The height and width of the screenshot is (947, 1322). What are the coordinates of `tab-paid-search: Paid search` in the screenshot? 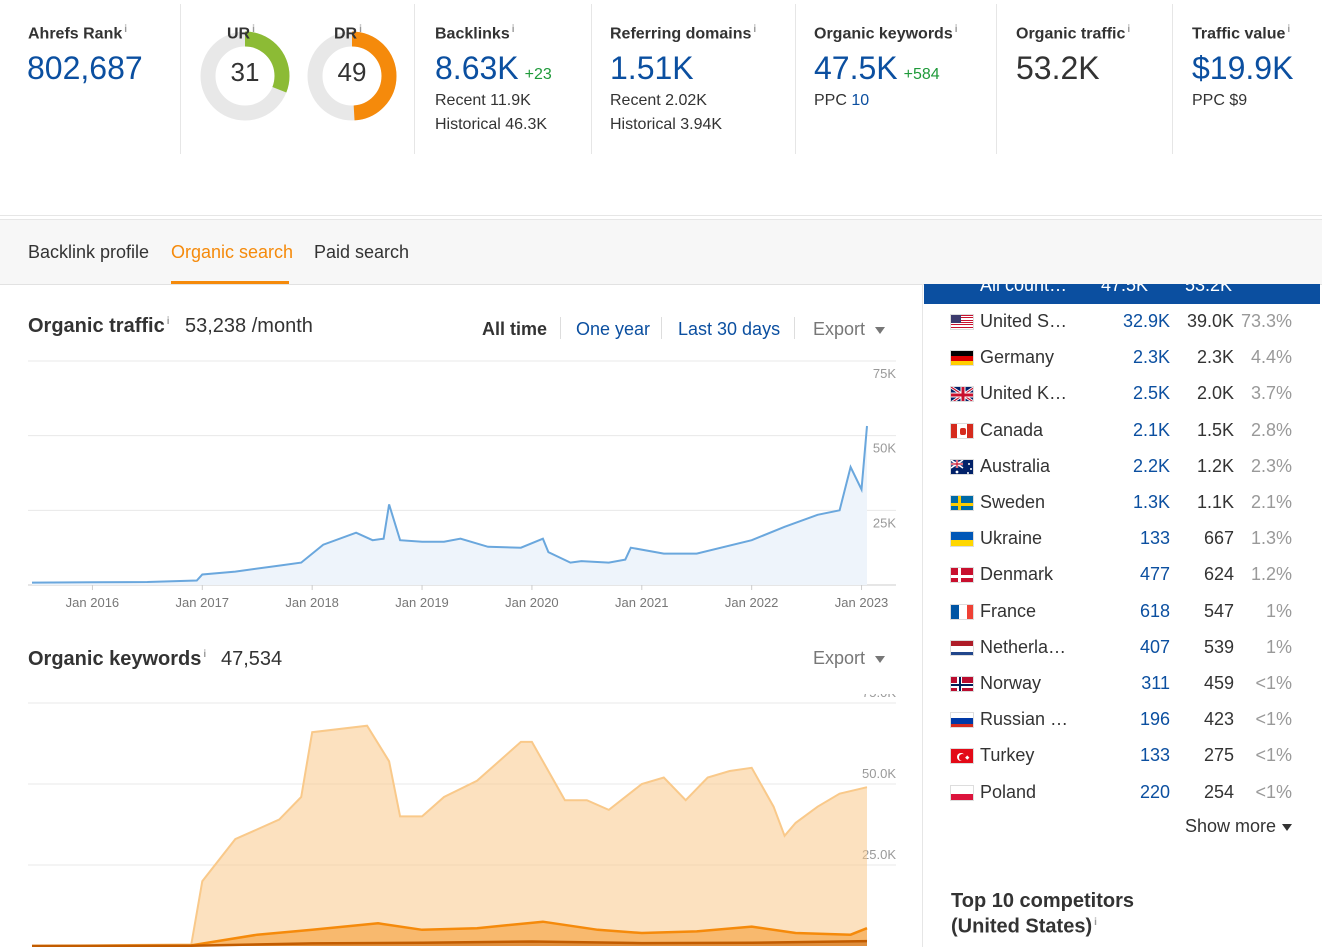 It's located at (361, 252).